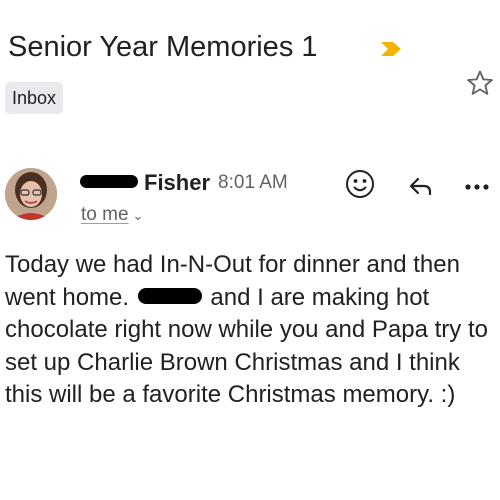 The height and width of the screenshot is (500, 500). I want to click on sender-row: Fisher 8:01 AM, so click(184, 184).